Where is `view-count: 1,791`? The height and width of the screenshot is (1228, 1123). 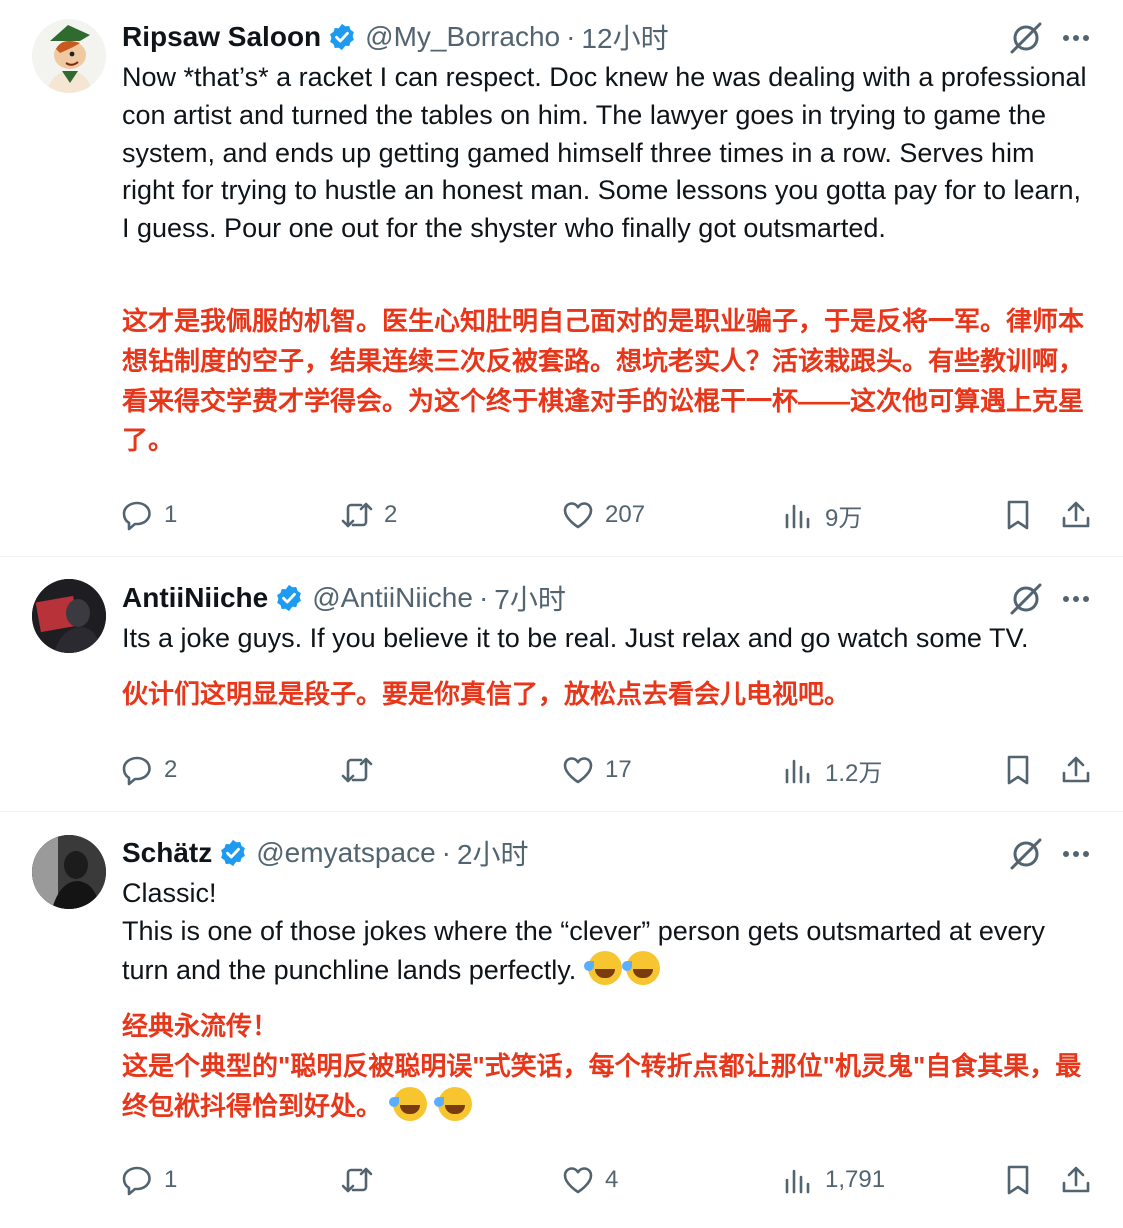
view-count: 1,791 is located at coordinates (855, 1179).